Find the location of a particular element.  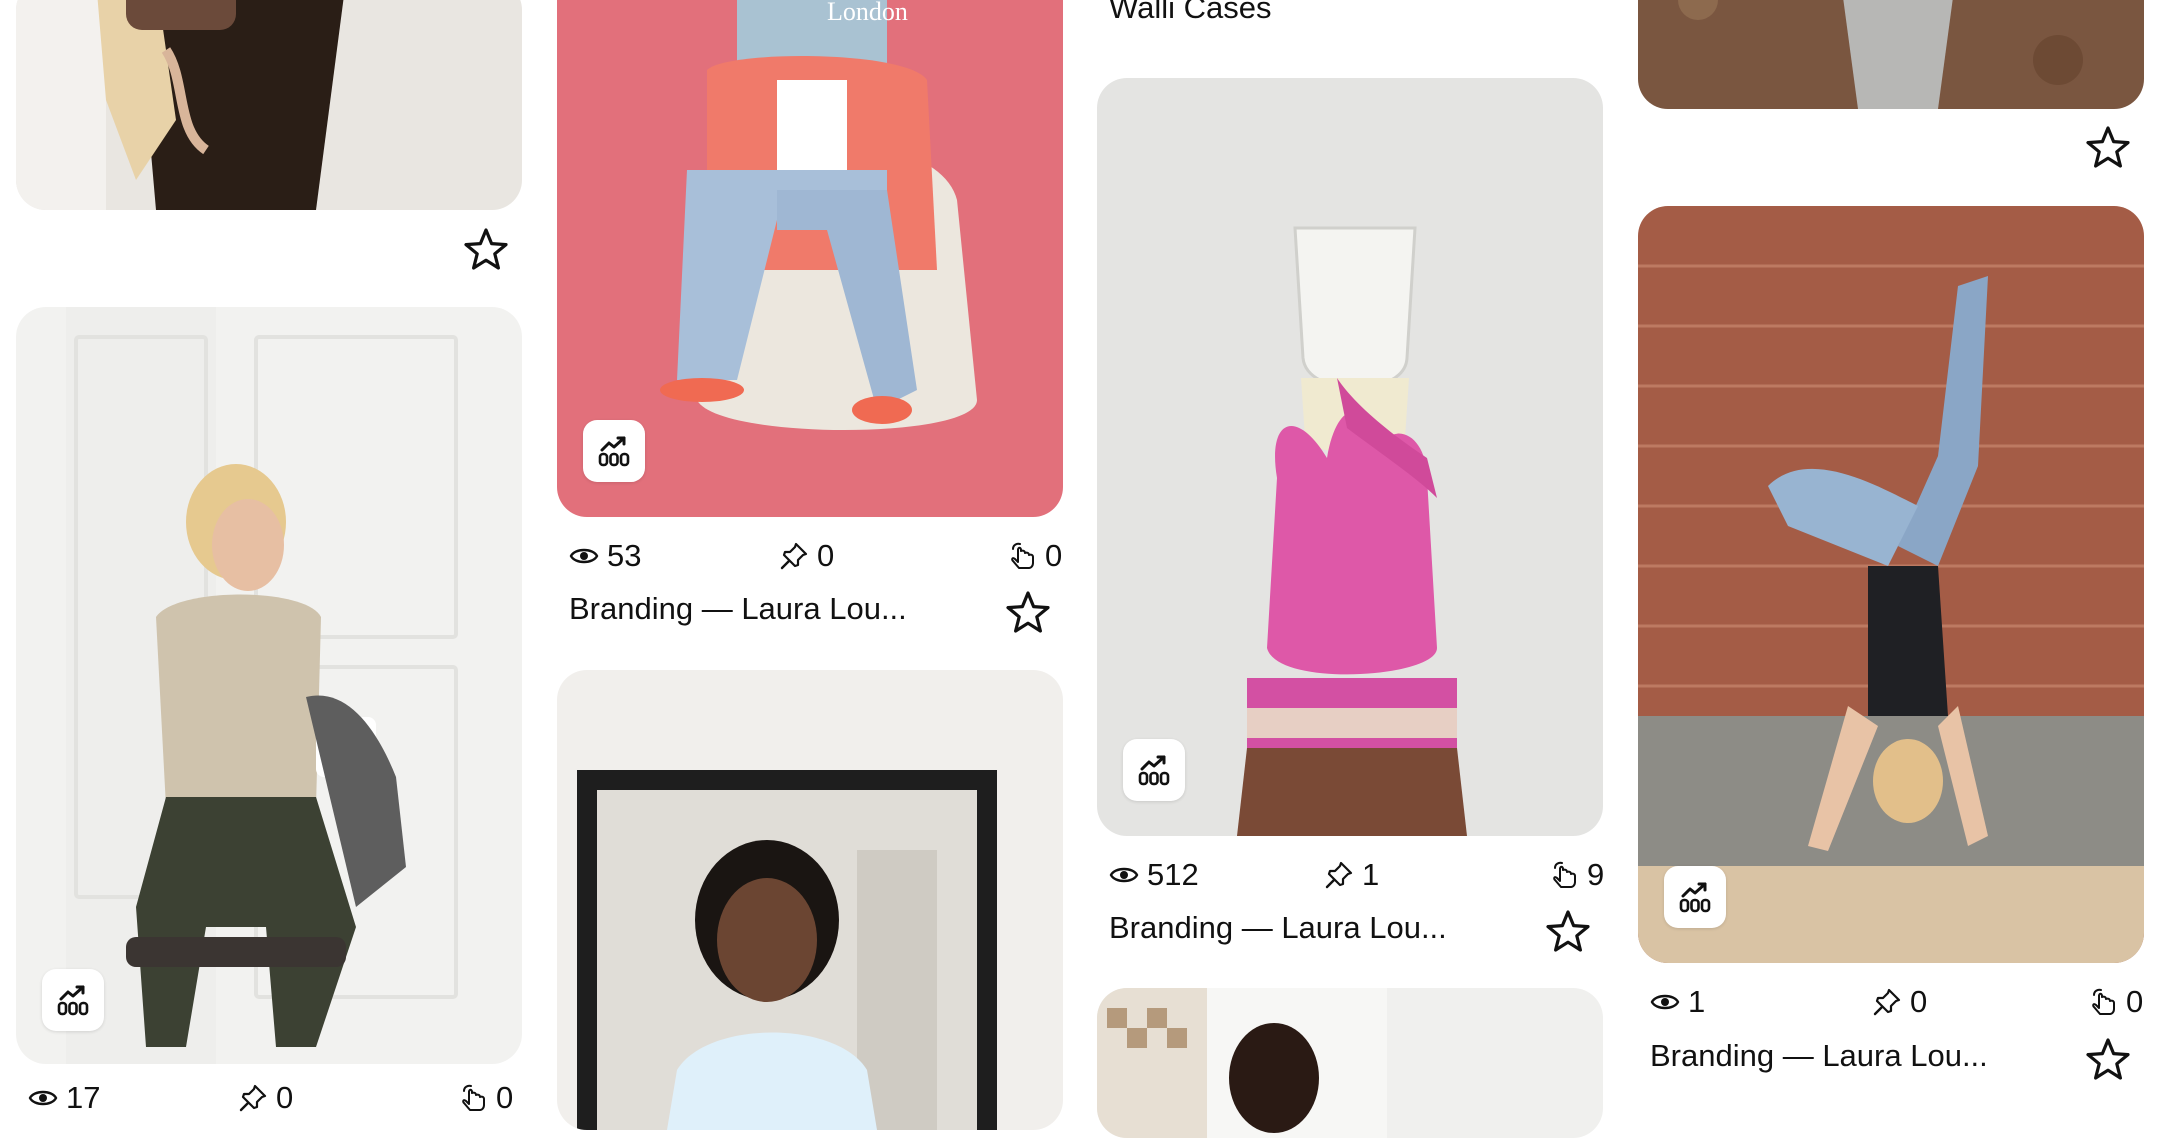

views-stat: 53 is located at coordinates (605, 556).